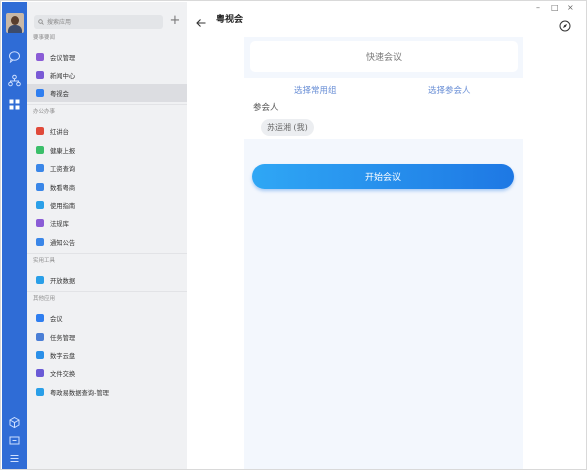 This screenshot has height=470, width=587. What do you see at coordinates (107, 337) in the screenshot?
I see `sidebar-item-task: 任务管理` at bounding box center [107, 337].